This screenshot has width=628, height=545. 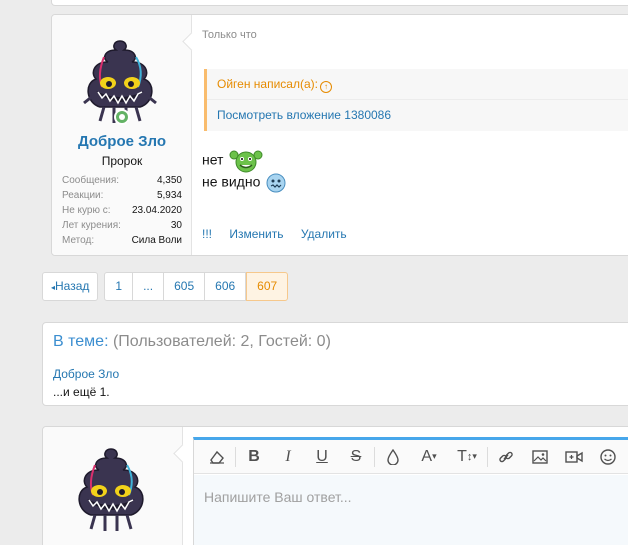 I want to click on stat-row-reactions: Реакции: 5,934, so click(x=122, y=195).